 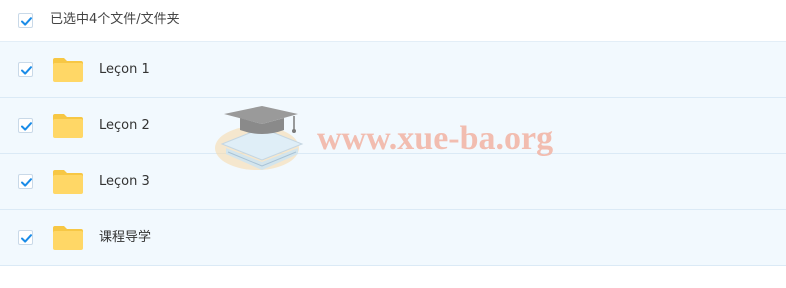 I want to click on item-name: 课程导学, so click(x=125, y=238).